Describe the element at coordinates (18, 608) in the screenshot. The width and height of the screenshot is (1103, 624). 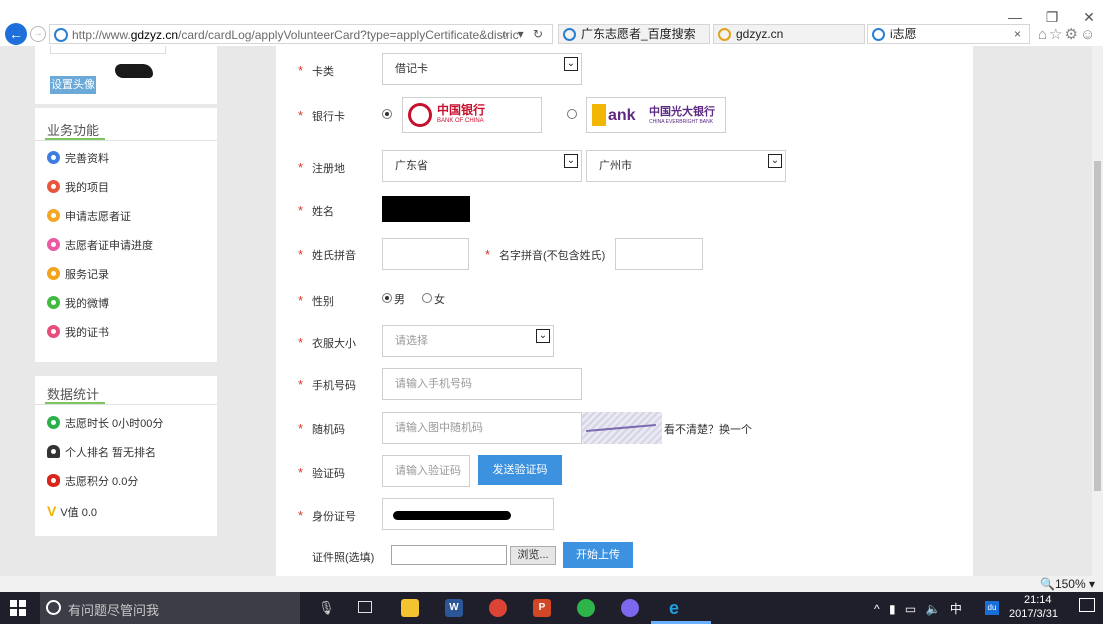
I see `start-button` at that location.